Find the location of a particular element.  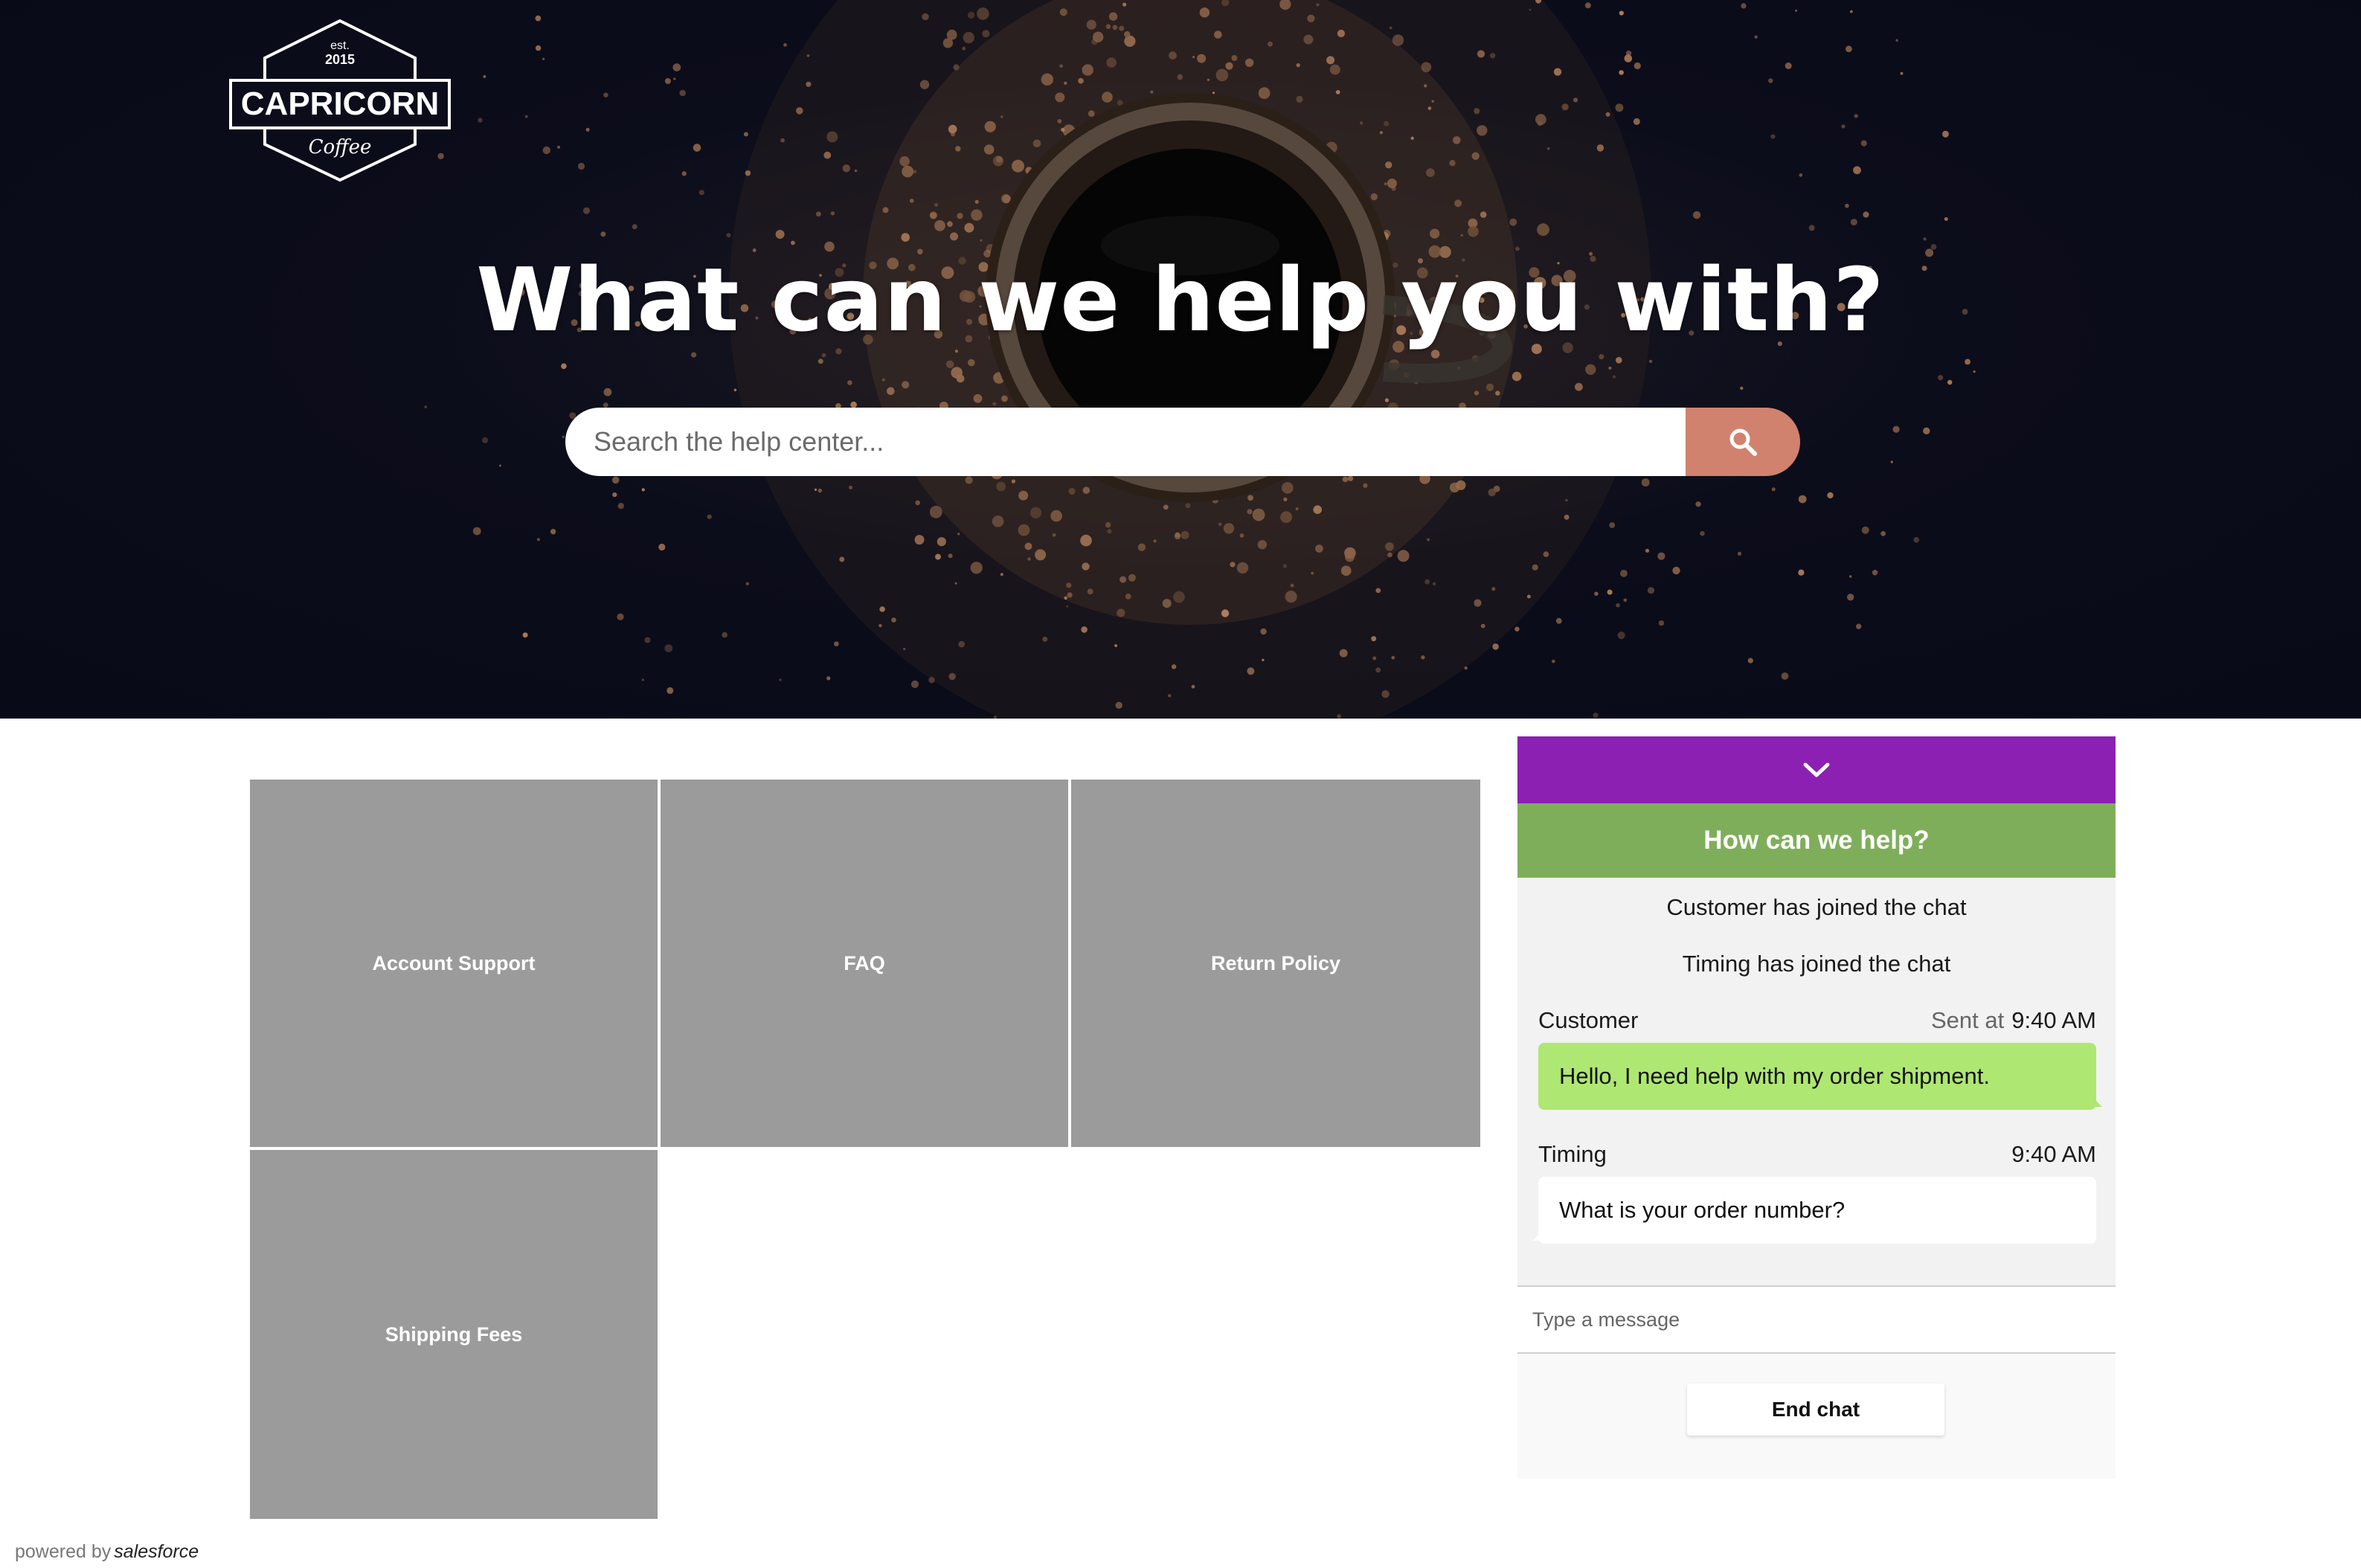

chat-message-input is located at coordinates (1816, 1319).